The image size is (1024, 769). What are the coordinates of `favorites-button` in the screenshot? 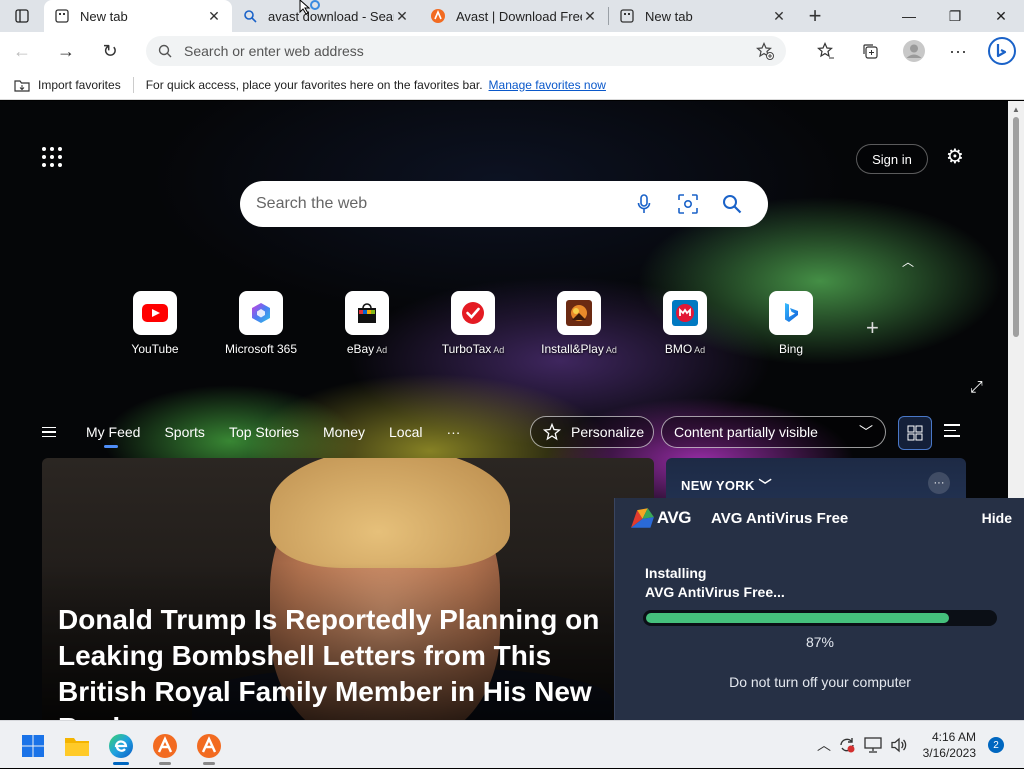 It's located at (826, 51).